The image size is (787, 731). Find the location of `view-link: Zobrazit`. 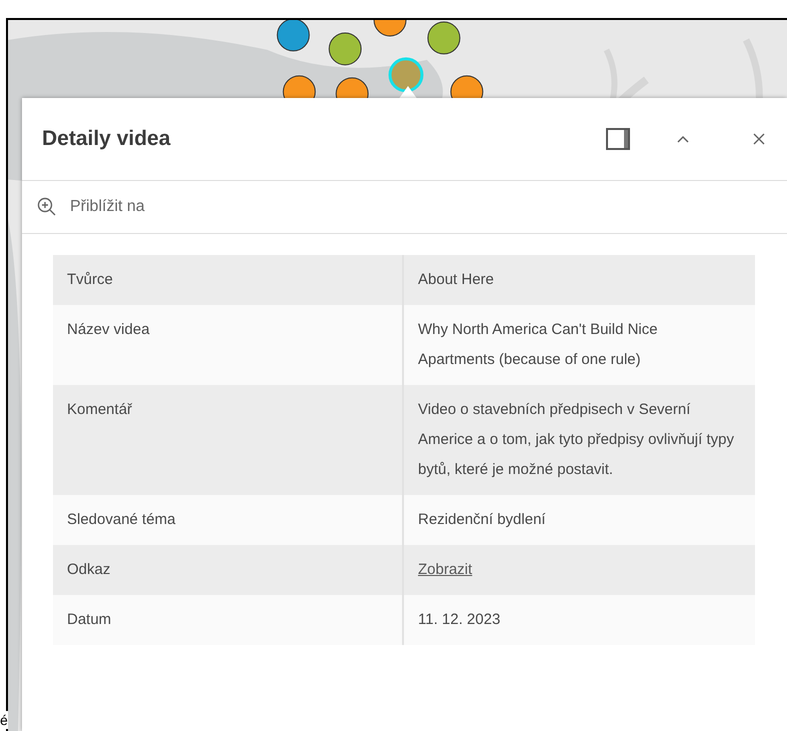

view-link: Zobrazit is located at coordinates (445, 569).